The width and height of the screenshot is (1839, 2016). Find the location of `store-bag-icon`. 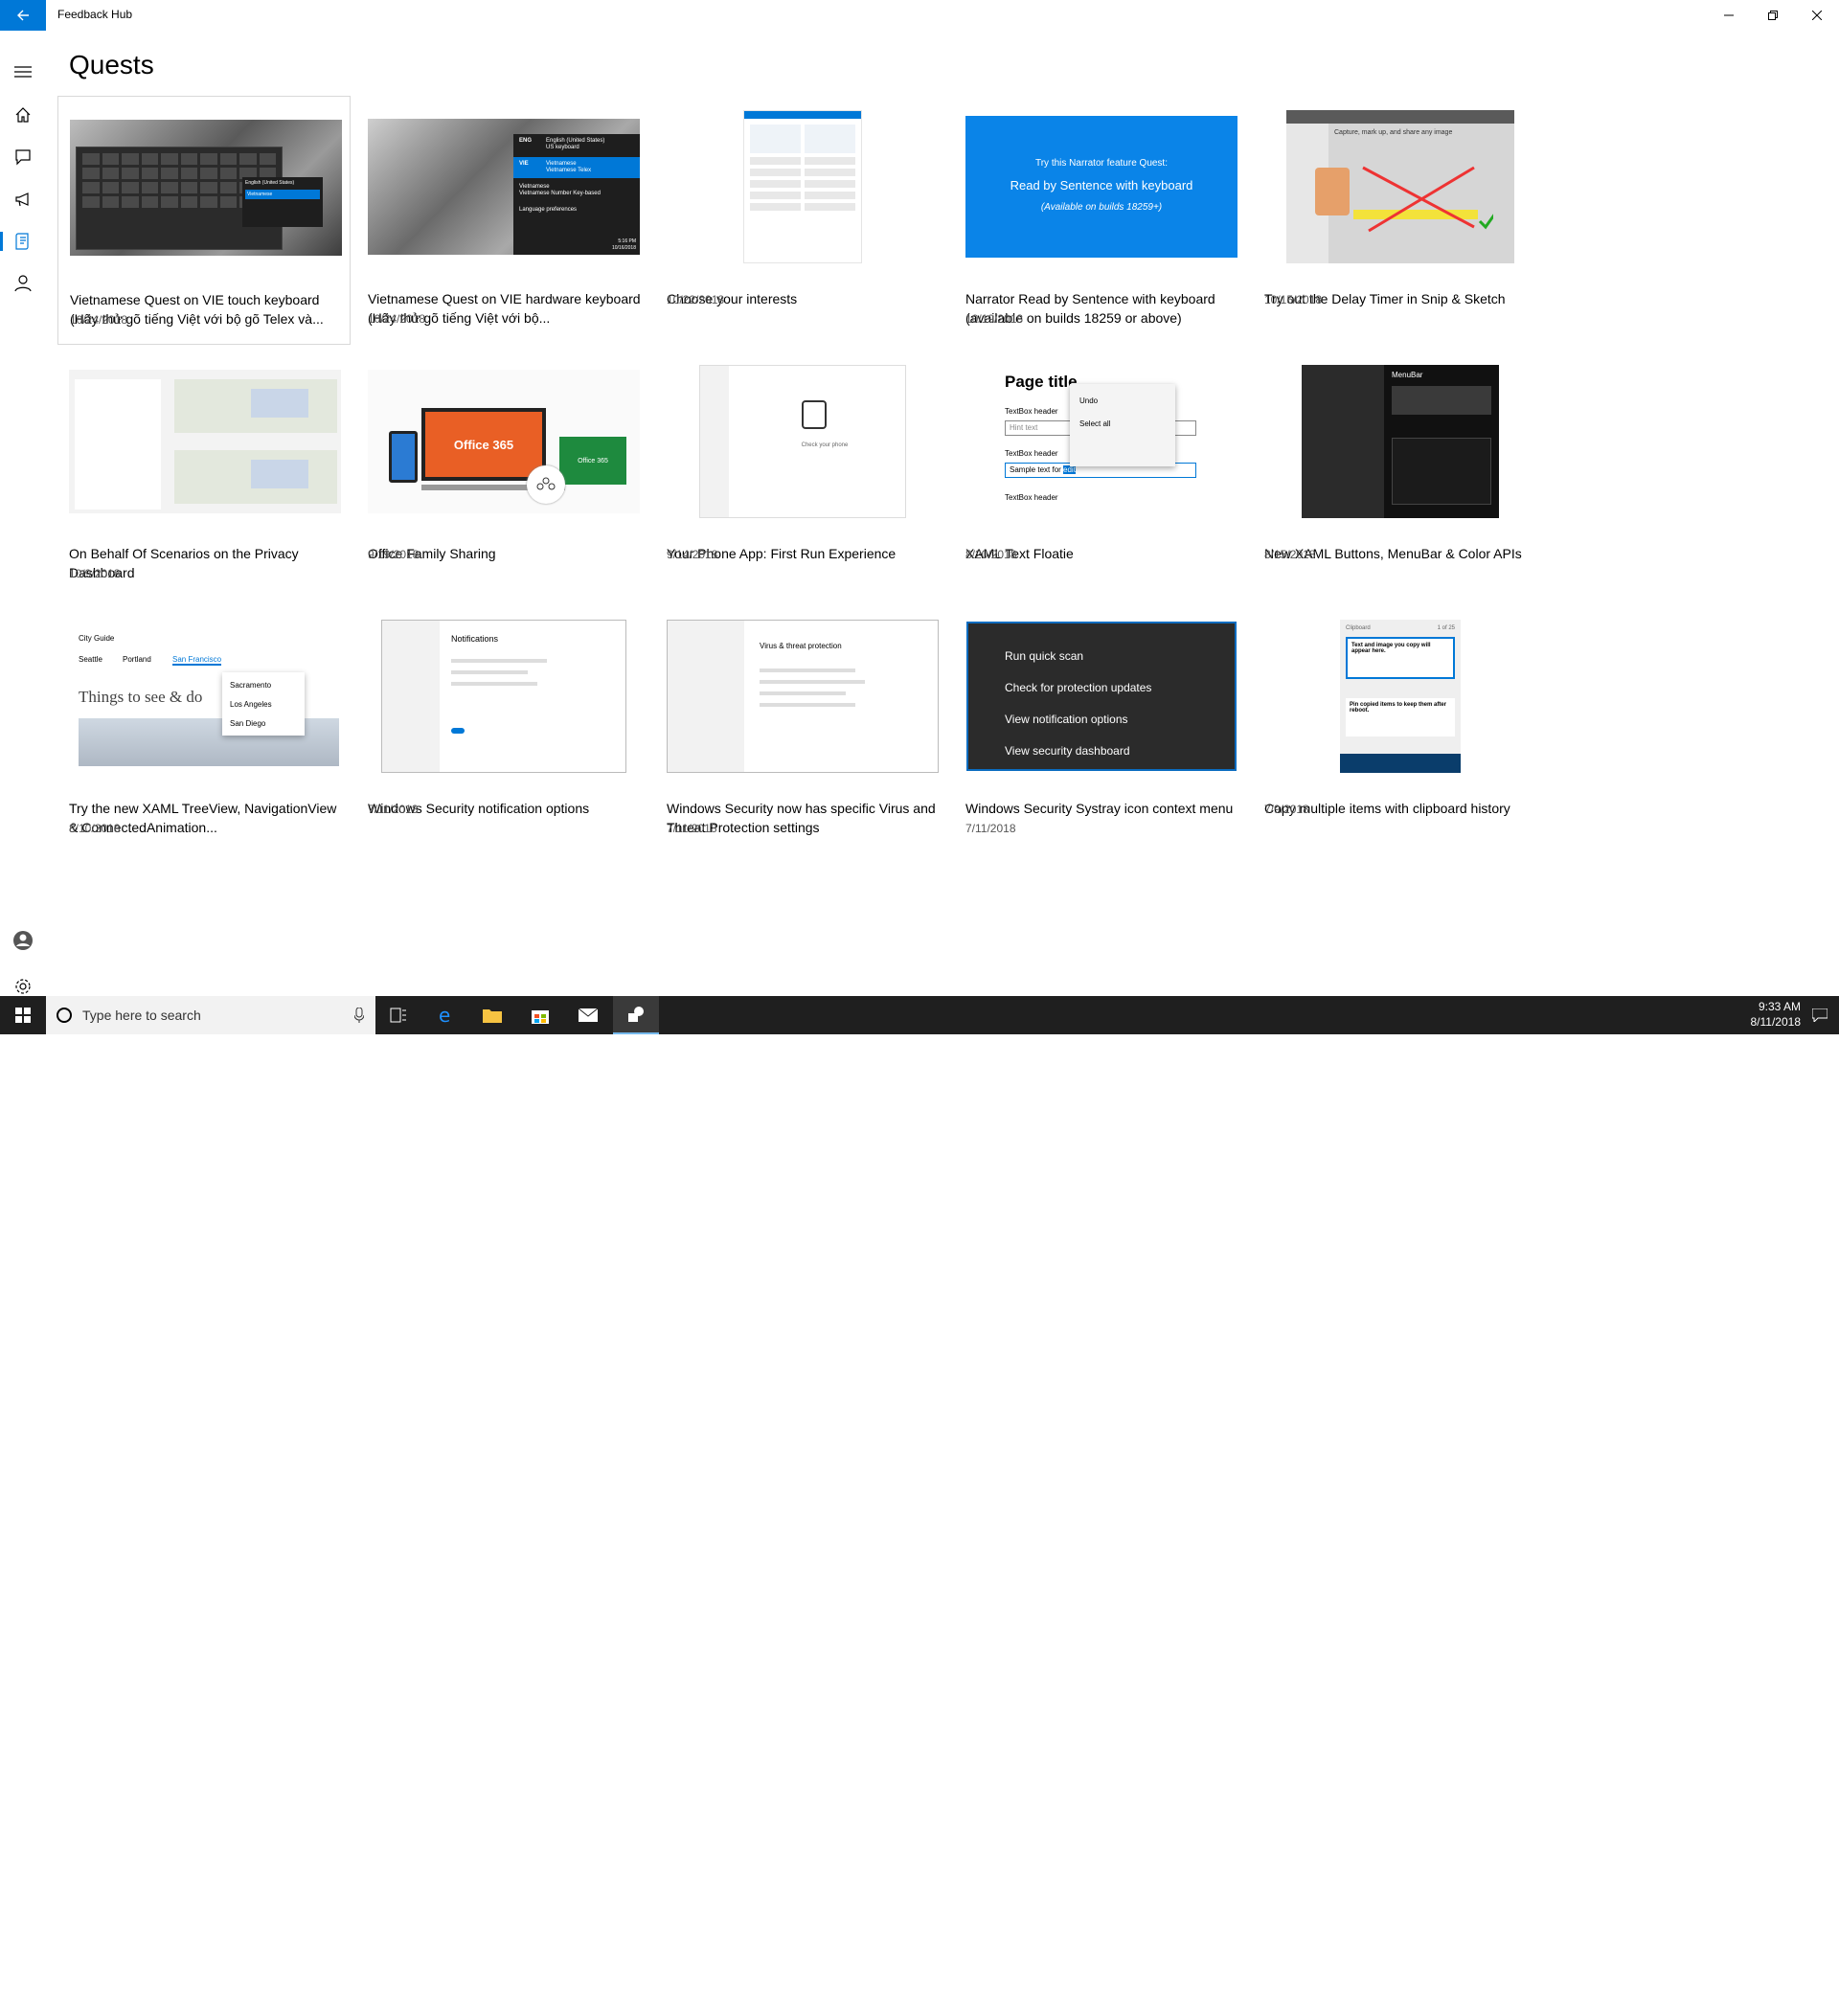

store-bag-icon is located at coordinates (540, 1017).